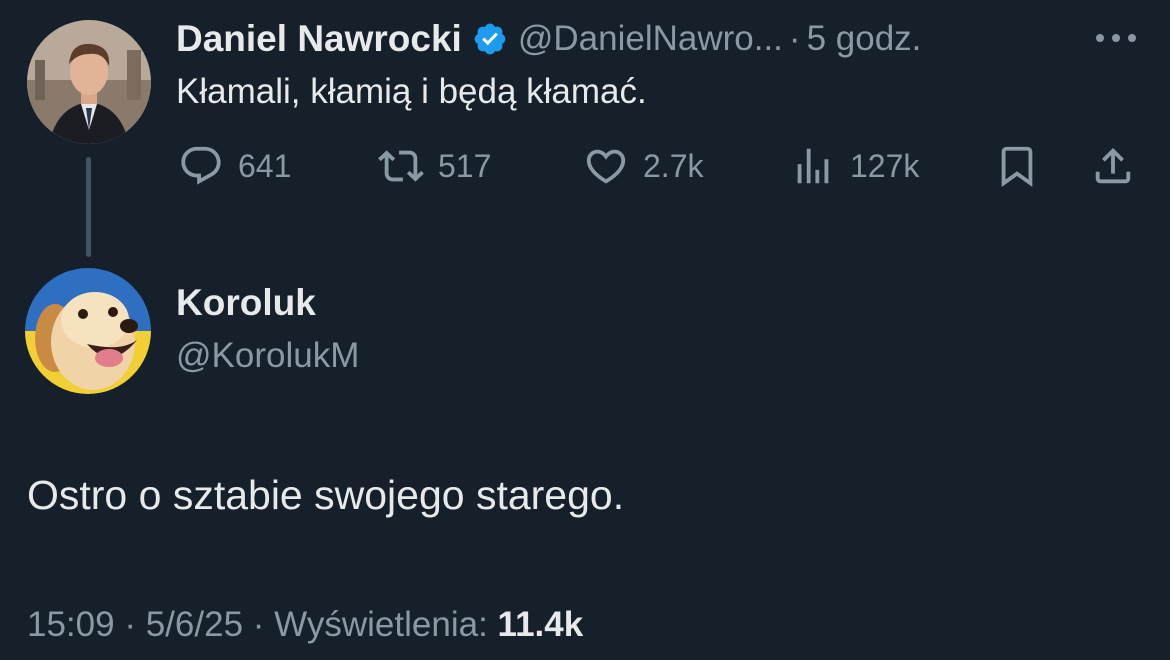 This screenshot has height=660, width=1170. I want to click on parent-author-name: Daniel Nawrocki, so click(319, 39).